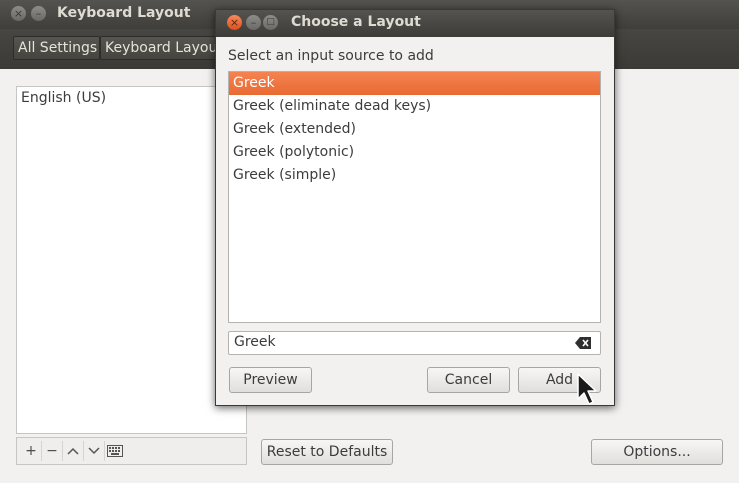  Describe the element at coordinates (124, 13) in the screenshot. I see `main-window-title: Keyboard Layout` at that location.